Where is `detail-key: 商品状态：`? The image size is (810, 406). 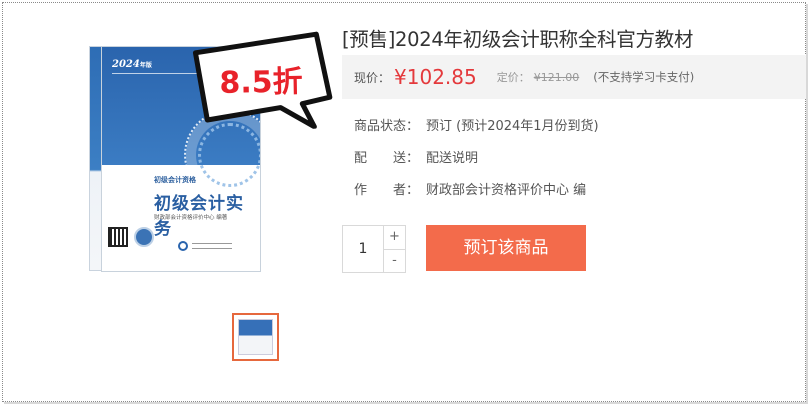 detail-key: 商品状态： is located at coordinates (387, 126).